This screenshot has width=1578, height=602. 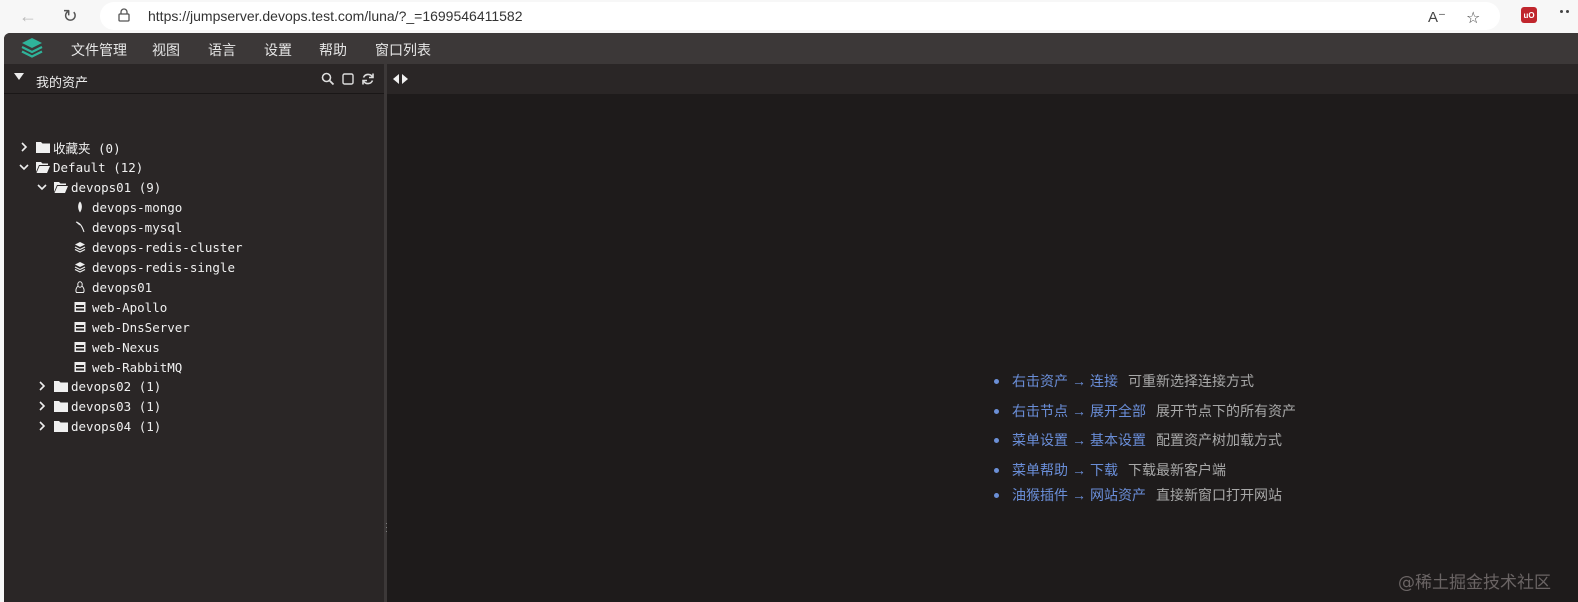 What do you see at coordinates (386, 527) in the screenshot?
I see `splitter-grip-icon: · · ·` at bounding box center [386, 527].